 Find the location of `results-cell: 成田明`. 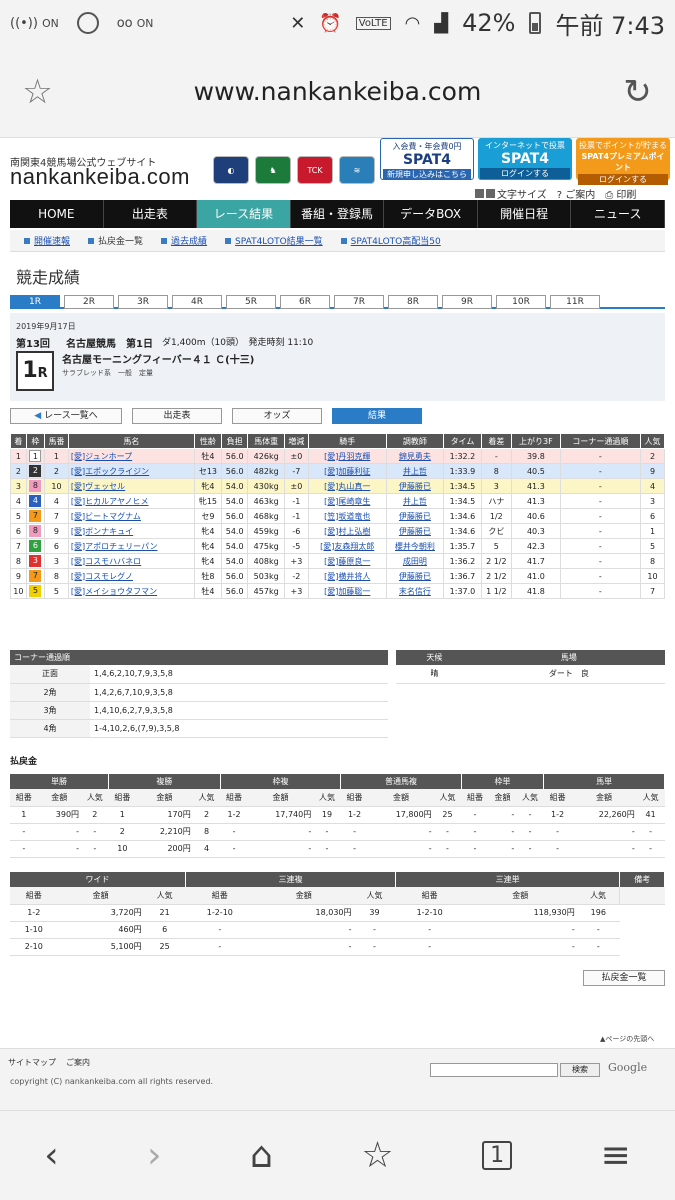

results-cell: 成田明 is located at coordinates (415, 561).